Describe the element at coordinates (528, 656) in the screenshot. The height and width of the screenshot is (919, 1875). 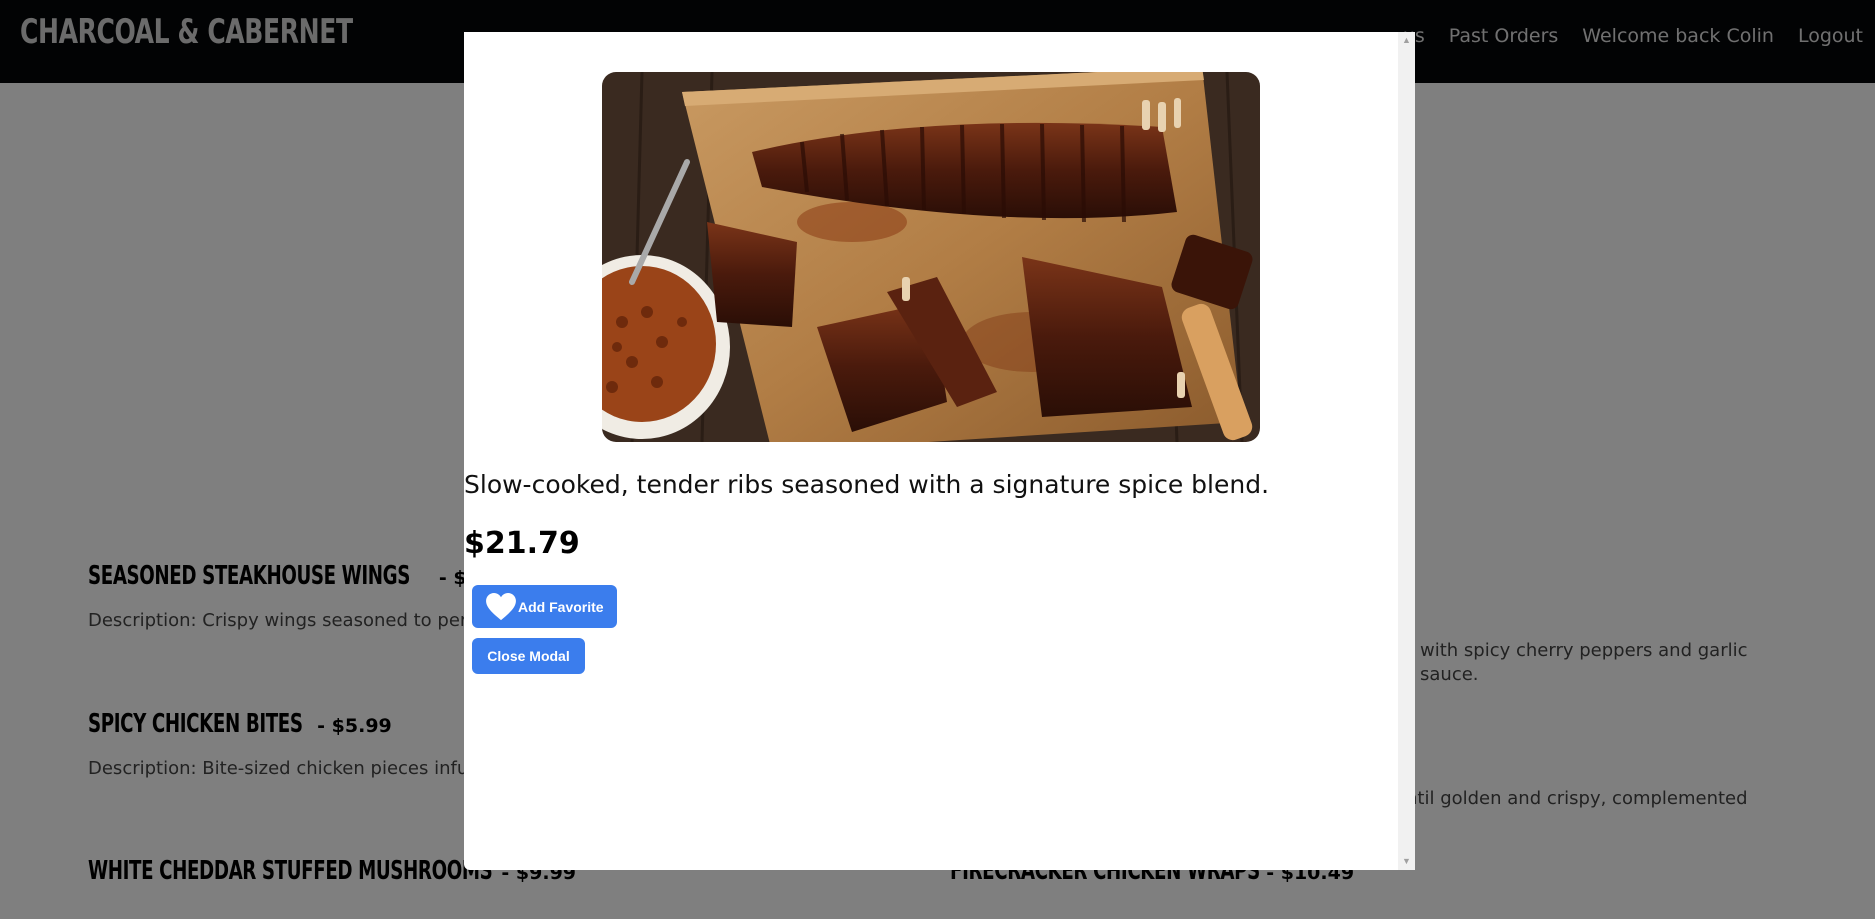
I see `close-modal-button: Close Modal` at that location.